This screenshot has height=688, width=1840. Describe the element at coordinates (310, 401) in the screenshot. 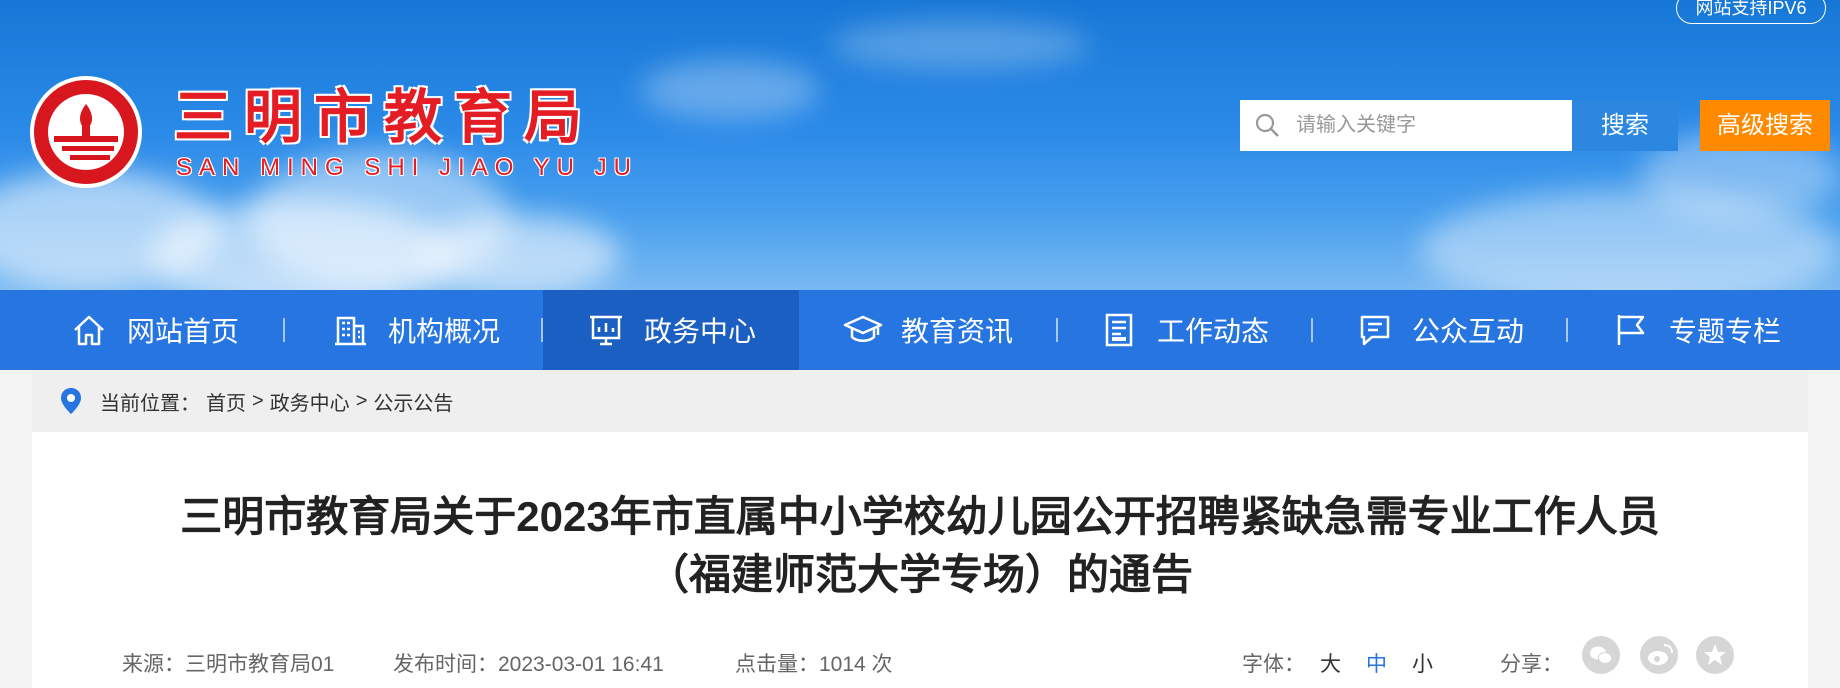

I see `breadcrumb-government: 政务中心` at that location.